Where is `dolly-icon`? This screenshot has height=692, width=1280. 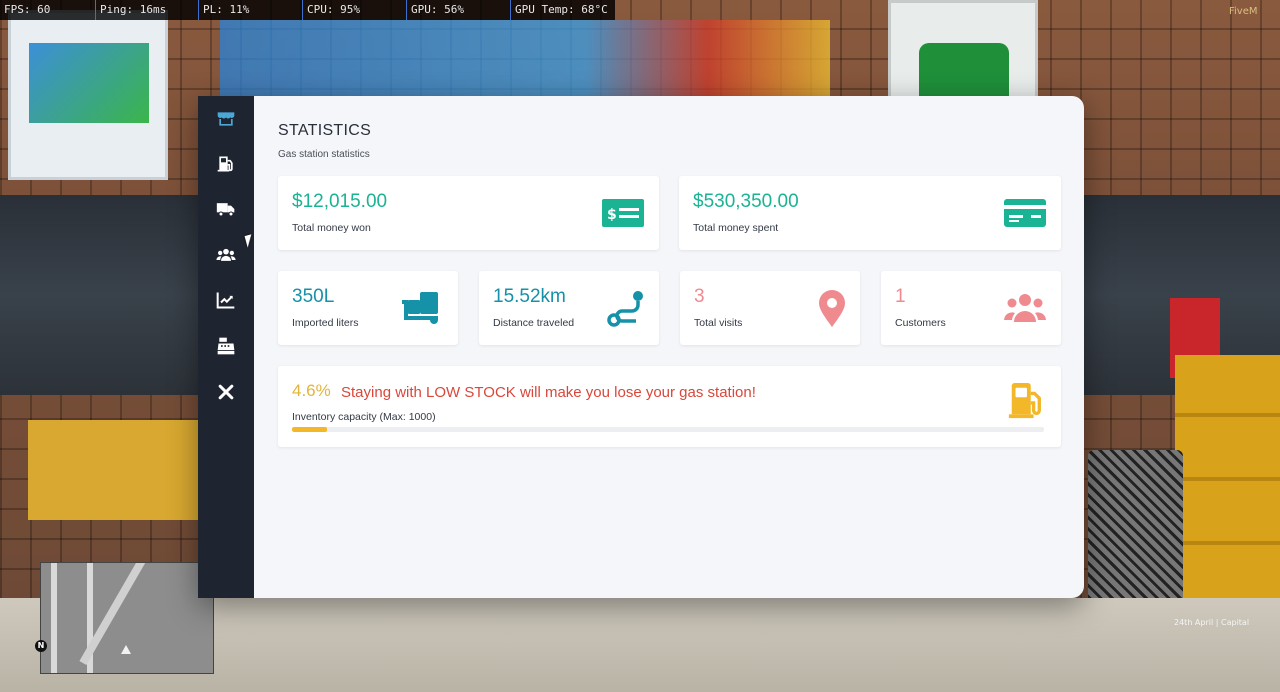
dolly-icon is located at coordinates (422, 308).